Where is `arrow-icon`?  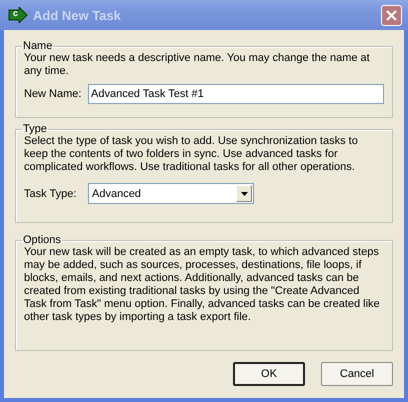 arrow-icon is located at coordinates (18, 15).